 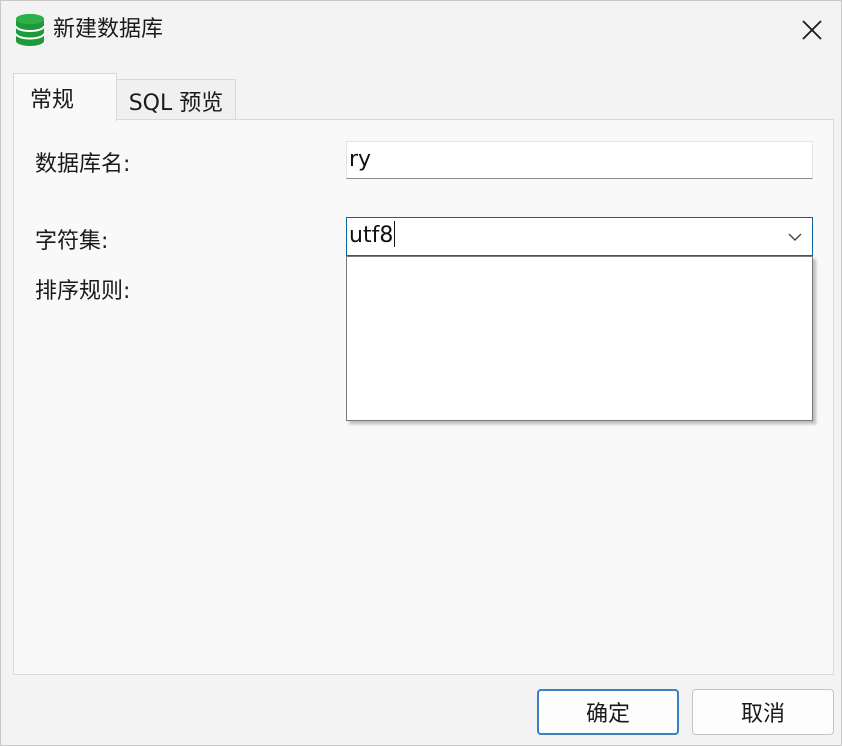 I want to click on db-name-label: 数据库名:, so click(x=83, y=164).